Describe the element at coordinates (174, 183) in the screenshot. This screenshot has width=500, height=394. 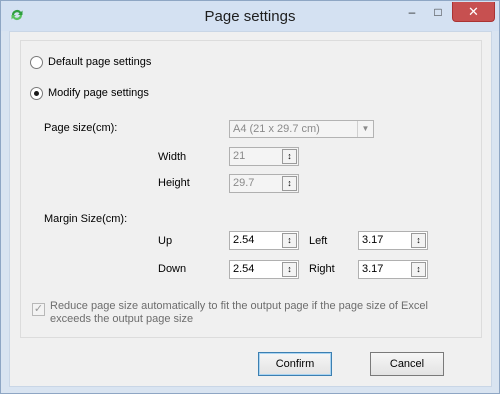
I see `height-label: Height` at that location.